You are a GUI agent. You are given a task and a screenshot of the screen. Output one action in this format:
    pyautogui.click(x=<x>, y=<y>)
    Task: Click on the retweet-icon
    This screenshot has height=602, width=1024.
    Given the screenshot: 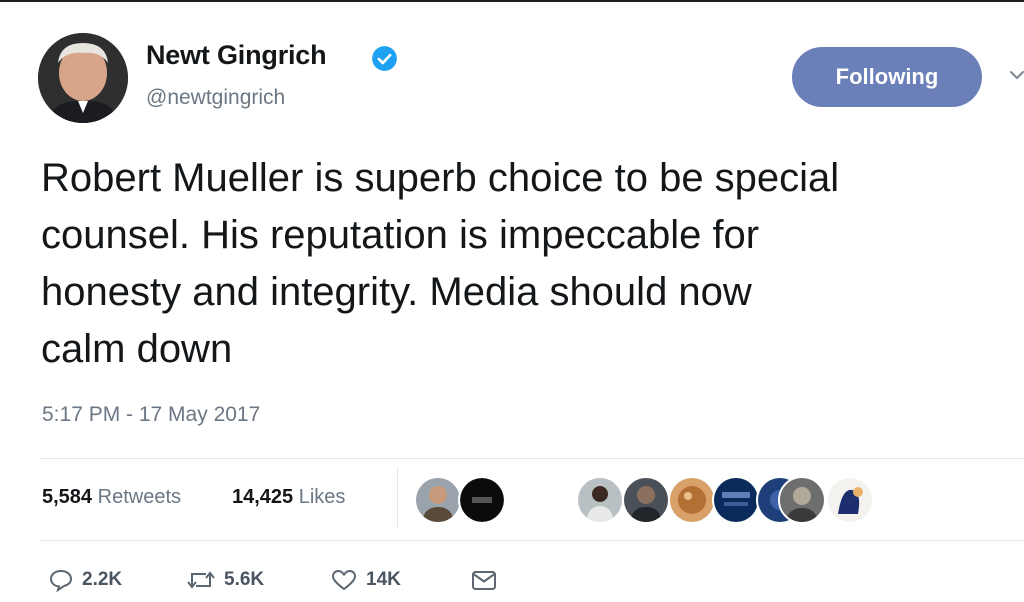 What is the action you would take?
    pyautogui.click(x=201, y=580)
    